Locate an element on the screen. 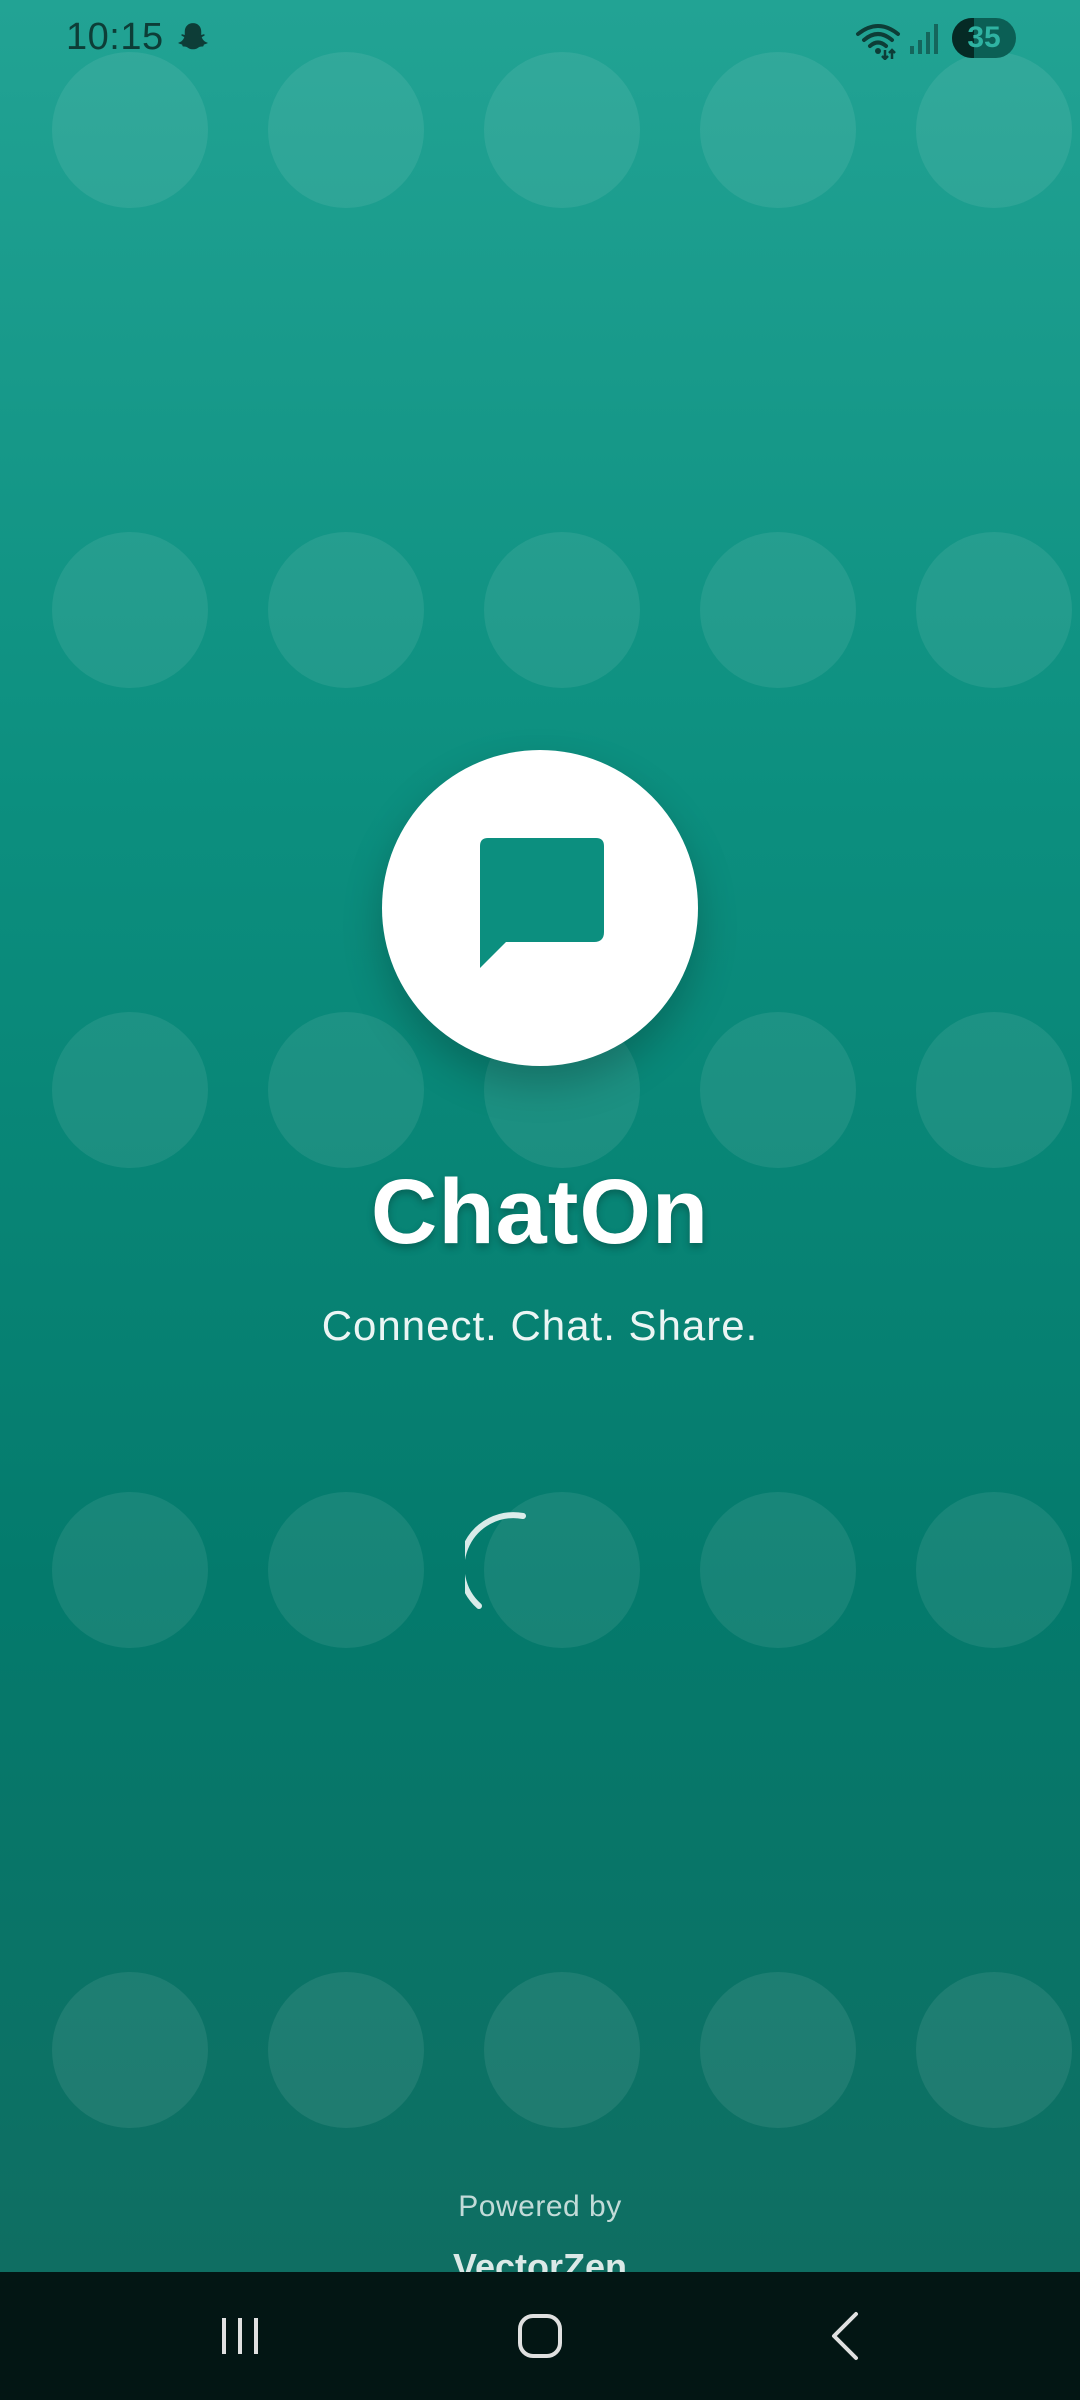  signal-icon is located at coordinates (924, 39).